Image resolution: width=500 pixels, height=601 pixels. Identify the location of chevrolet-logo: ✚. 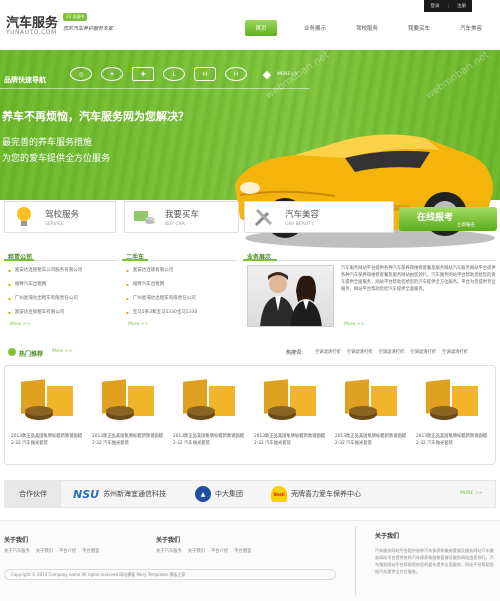
(143, 74).